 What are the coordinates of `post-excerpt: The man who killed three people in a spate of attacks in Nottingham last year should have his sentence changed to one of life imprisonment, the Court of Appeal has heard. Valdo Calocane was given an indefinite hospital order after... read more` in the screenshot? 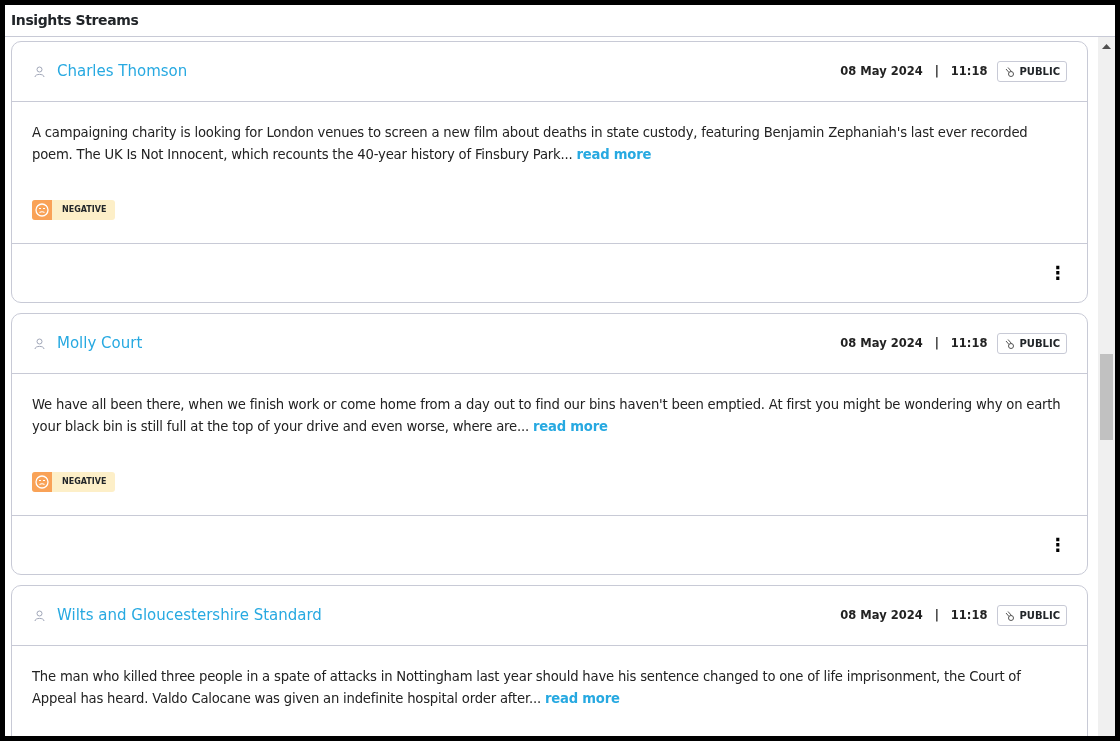 It's located at (527, 688).